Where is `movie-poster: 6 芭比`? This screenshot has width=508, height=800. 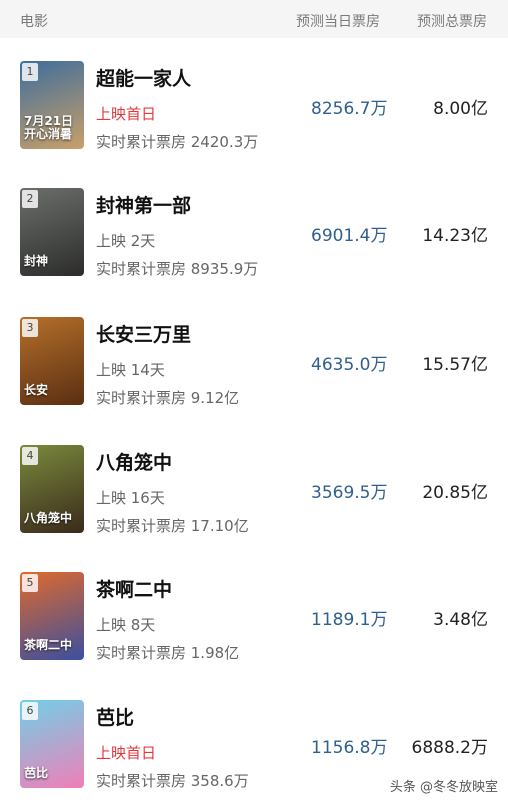 movie-poster: 6 芭比 is located at coordinates (52, 744).